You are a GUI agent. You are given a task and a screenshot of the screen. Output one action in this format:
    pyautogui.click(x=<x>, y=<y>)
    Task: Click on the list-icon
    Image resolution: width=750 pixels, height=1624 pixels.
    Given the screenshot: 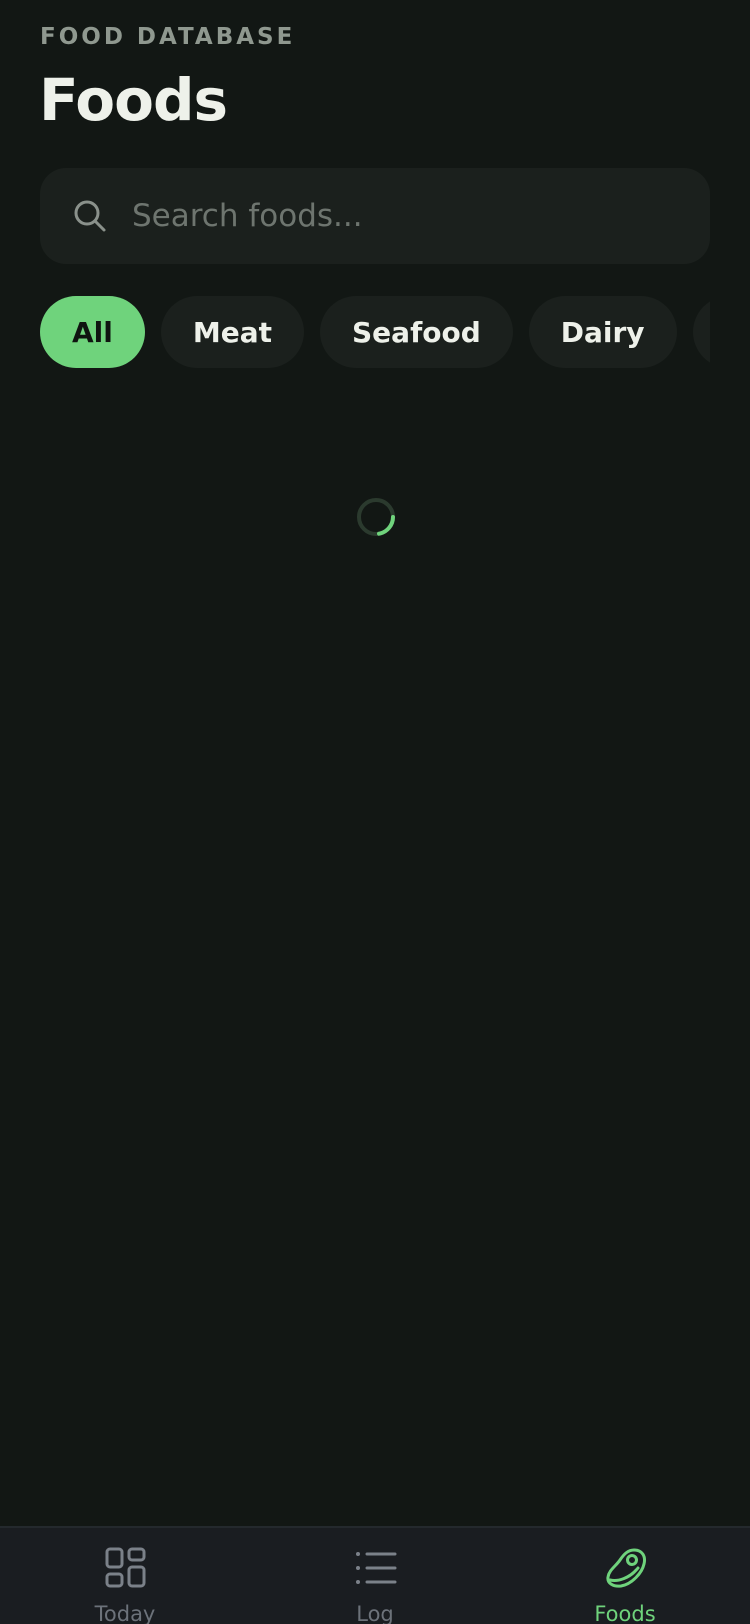 What is the action you would take?
    pyautogui.click(x=376, y=1568)
    